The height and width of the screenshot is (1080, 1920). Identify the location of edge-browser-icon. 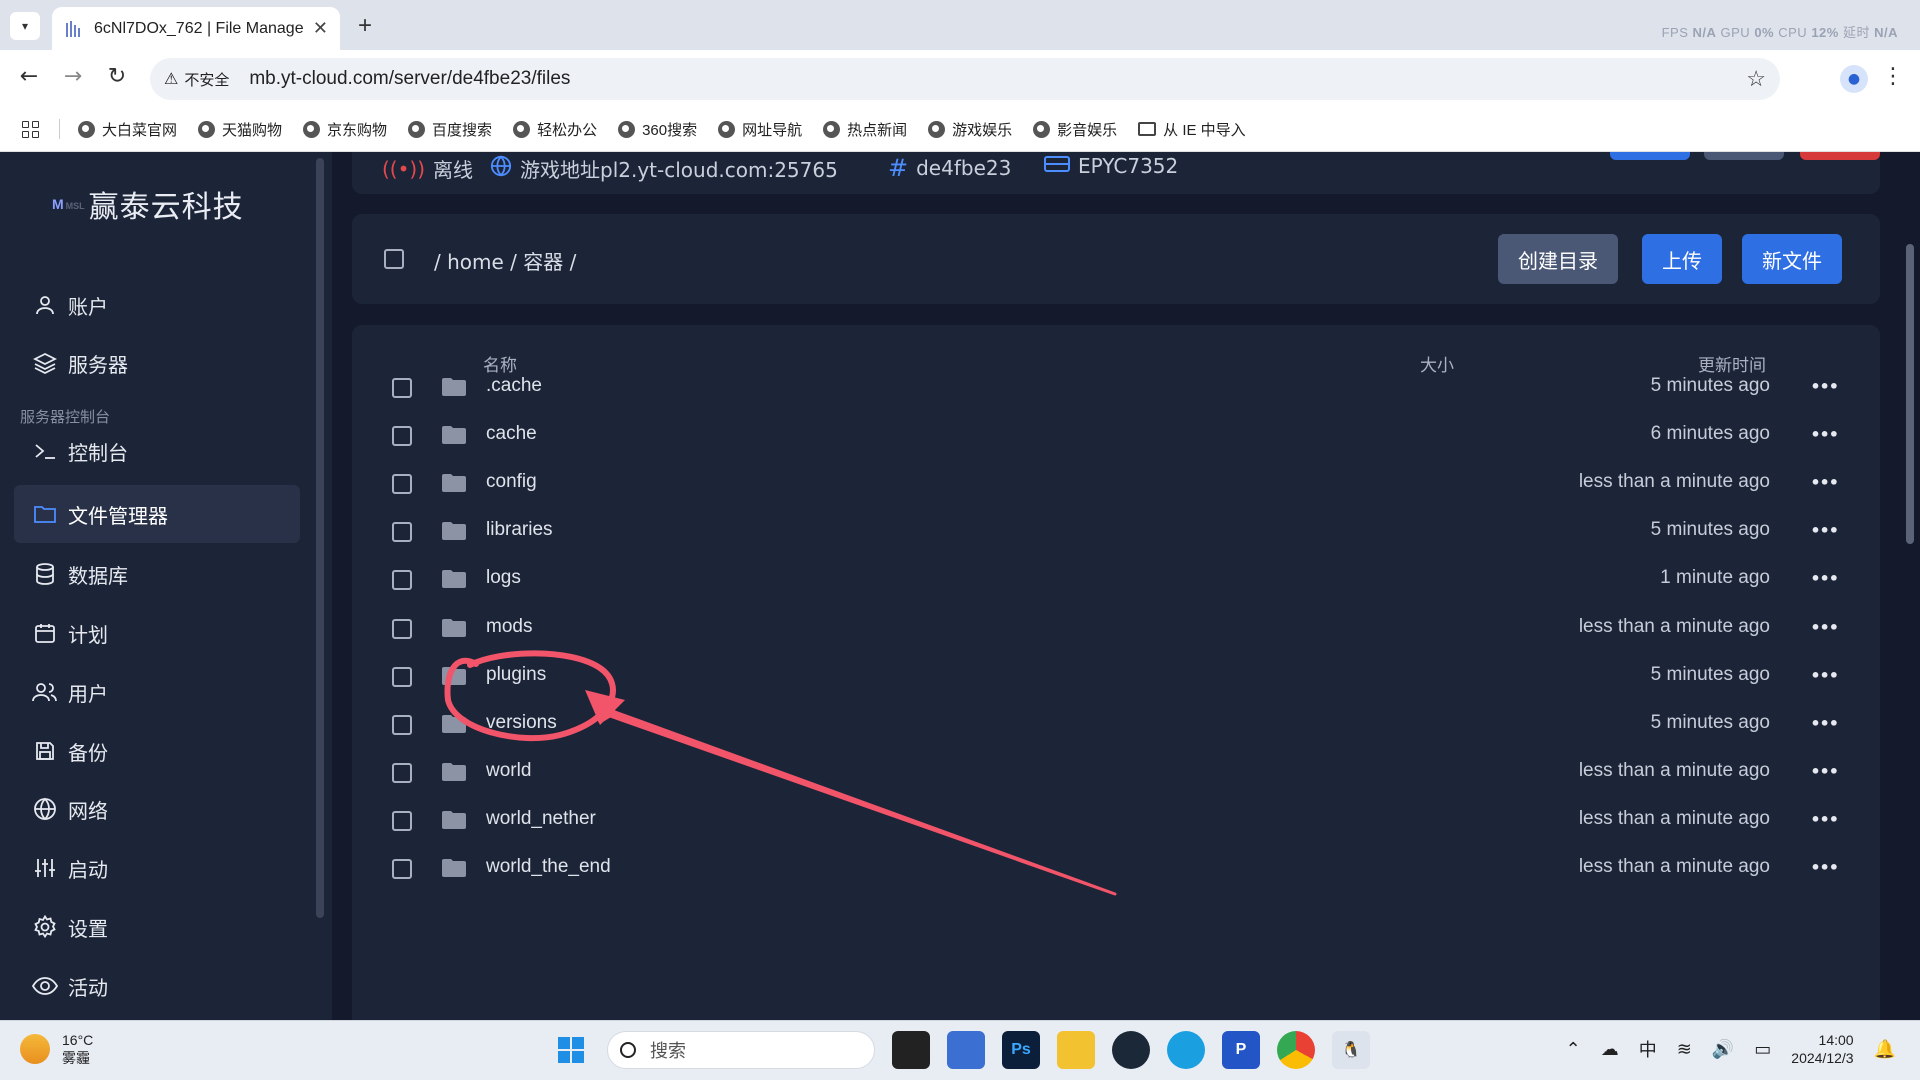
(1186, 1050).